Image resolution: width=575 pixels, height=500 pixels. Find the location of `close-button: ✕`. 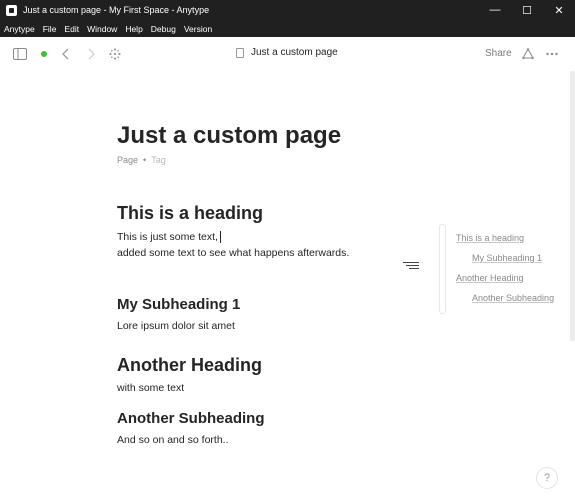

close-button: ✕ is located at coordinates (559, 10).